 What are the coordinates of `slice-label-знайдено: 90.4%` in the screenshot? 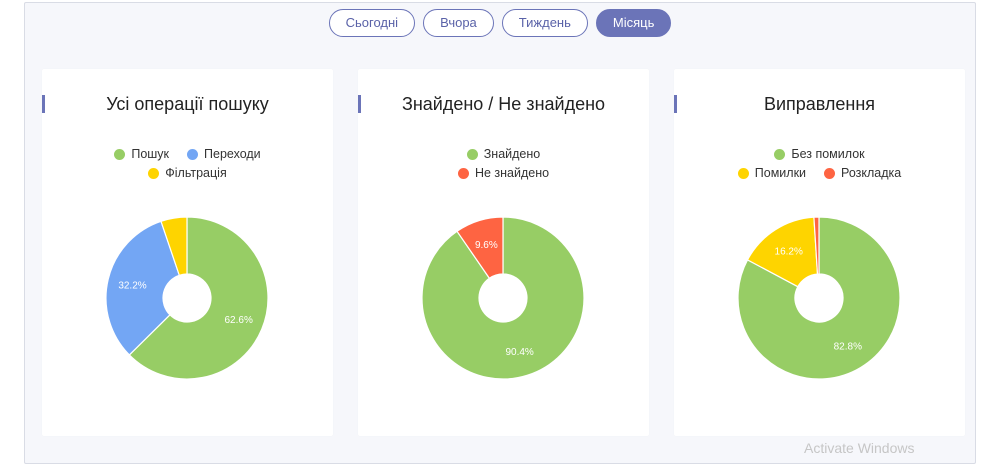 It's located at (519, 352).